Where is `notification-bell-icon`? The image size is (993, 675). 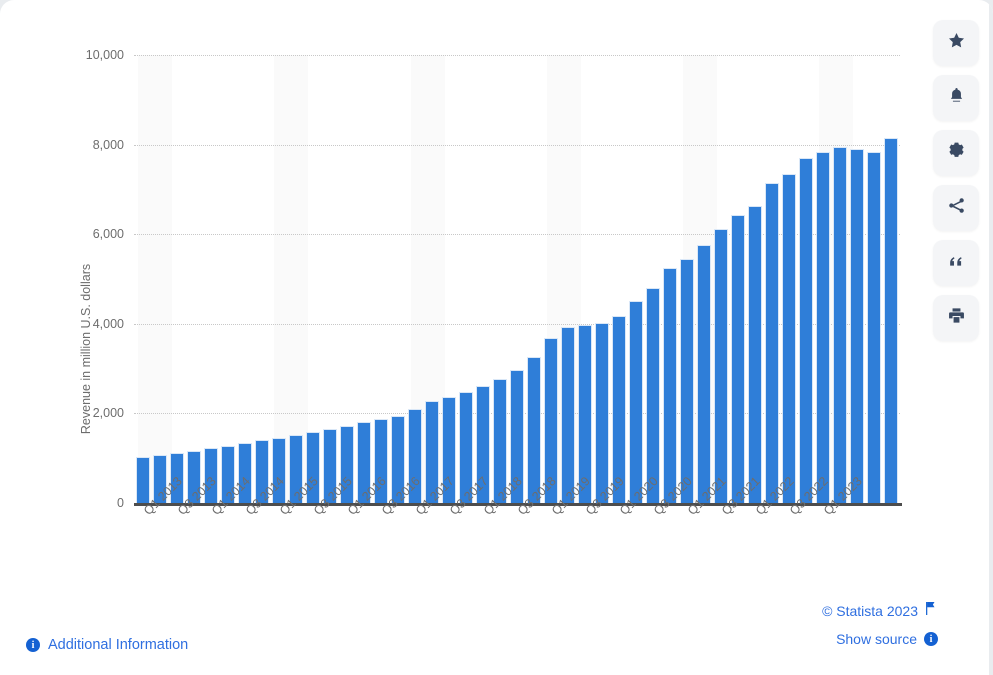
notification-bell-icon is located at coordinates (956, 98).